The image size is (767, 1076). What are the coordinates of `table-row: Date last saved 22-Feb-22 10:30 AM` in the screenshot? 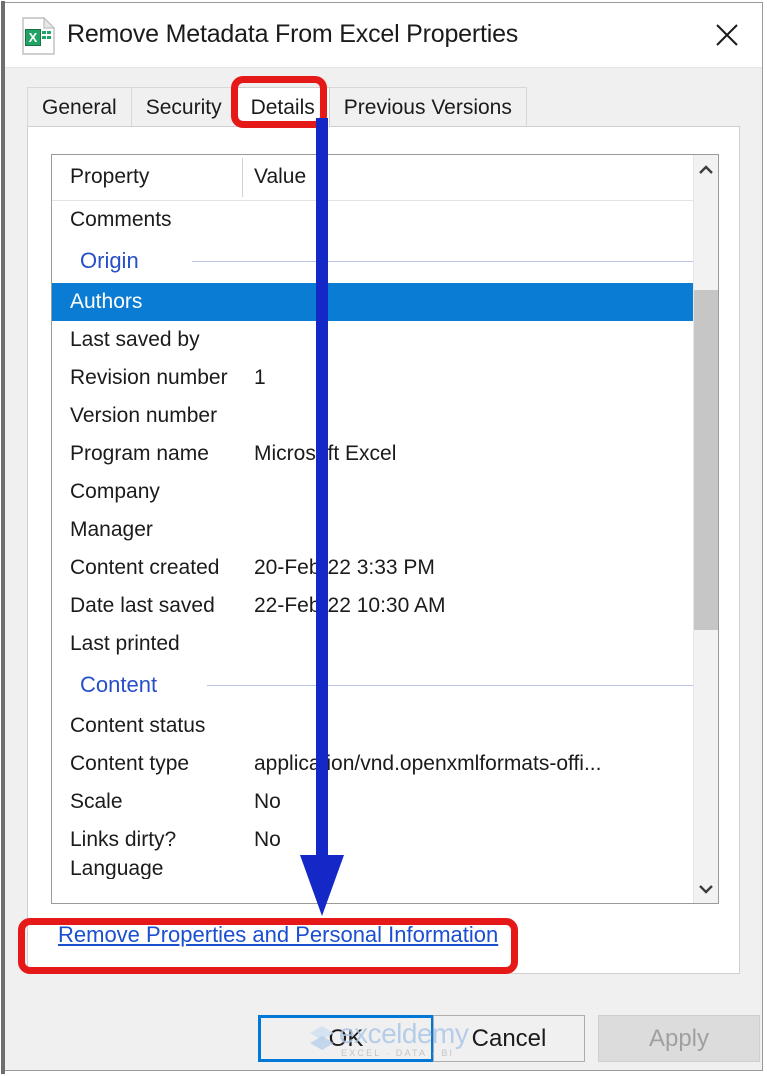 It's located at (374, 606).